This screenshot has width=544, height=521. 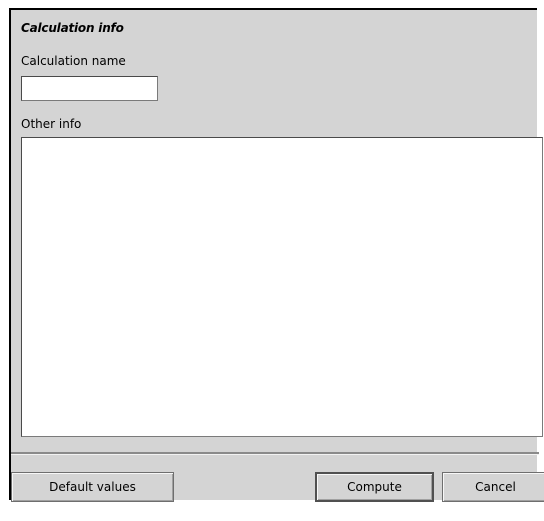 What do you see at coordinates (89, 88) in the screenshot?
I see `calculation-name-input` at bounding box center [89, 88].